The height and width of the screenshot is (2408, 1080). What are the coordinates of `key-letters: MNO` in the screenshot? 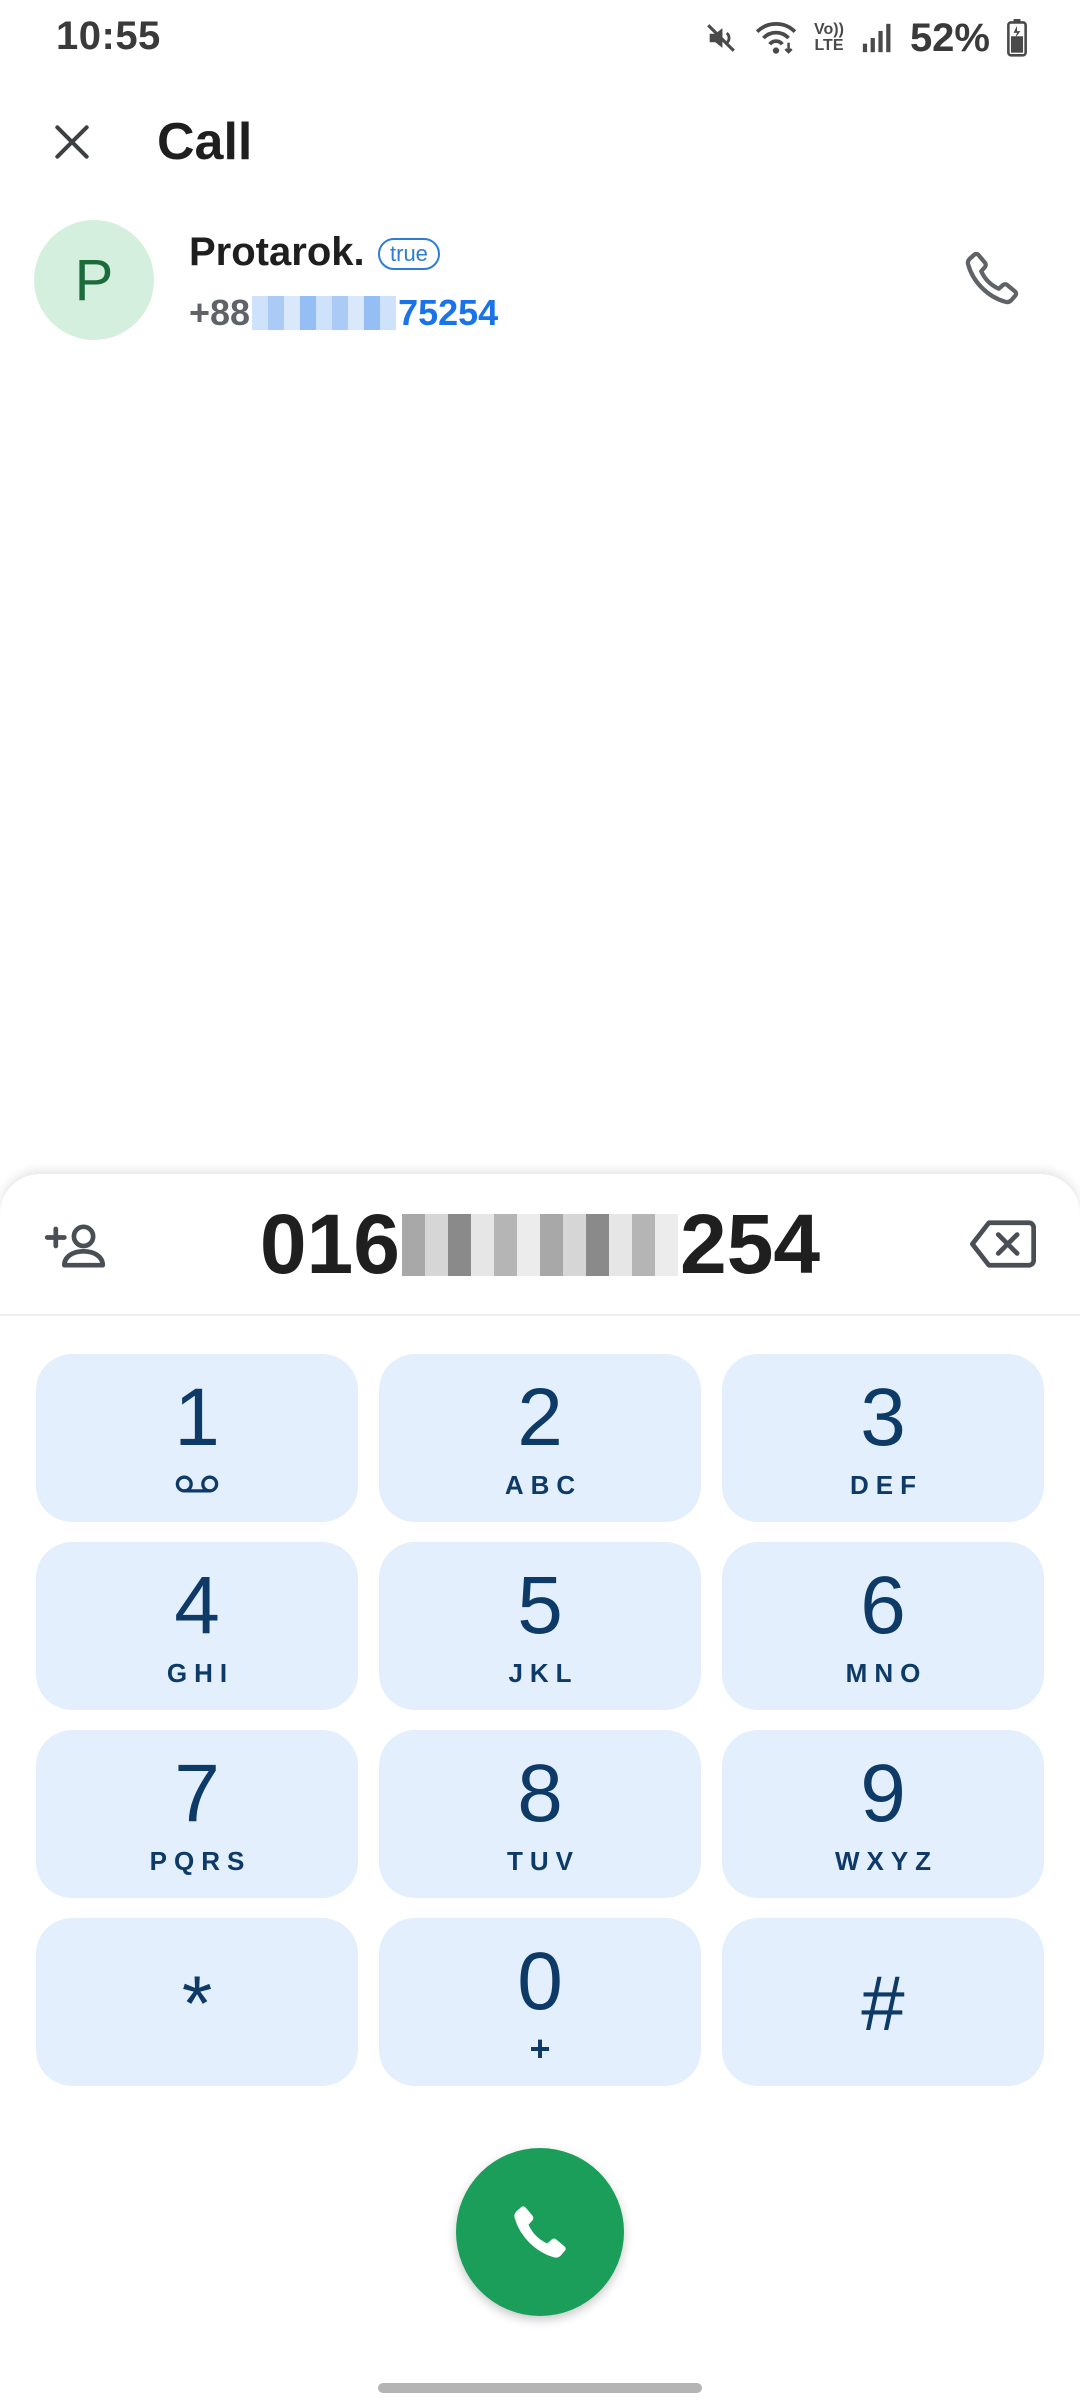 It's located at (886, 1673).